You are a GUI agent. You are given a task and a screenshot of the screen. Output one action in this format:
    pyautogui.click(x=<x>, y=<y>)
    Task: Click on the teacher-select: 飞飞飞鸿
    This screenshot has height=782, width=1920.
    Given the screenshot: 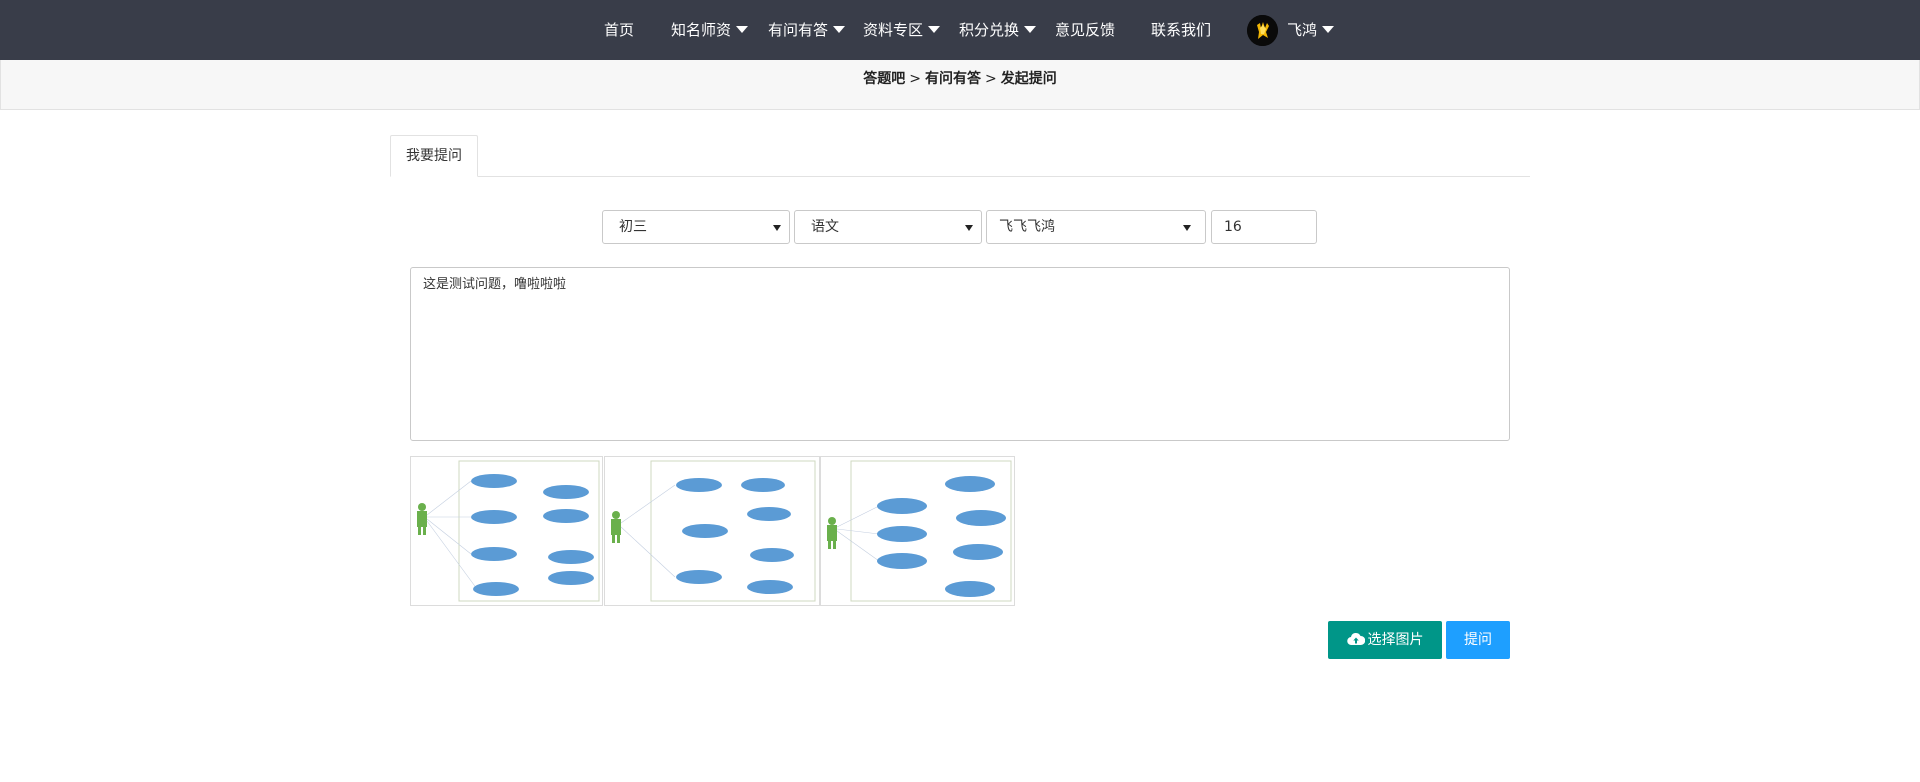 What is the action you would take?
    pyautogui.click(x=1096, y=227)
    